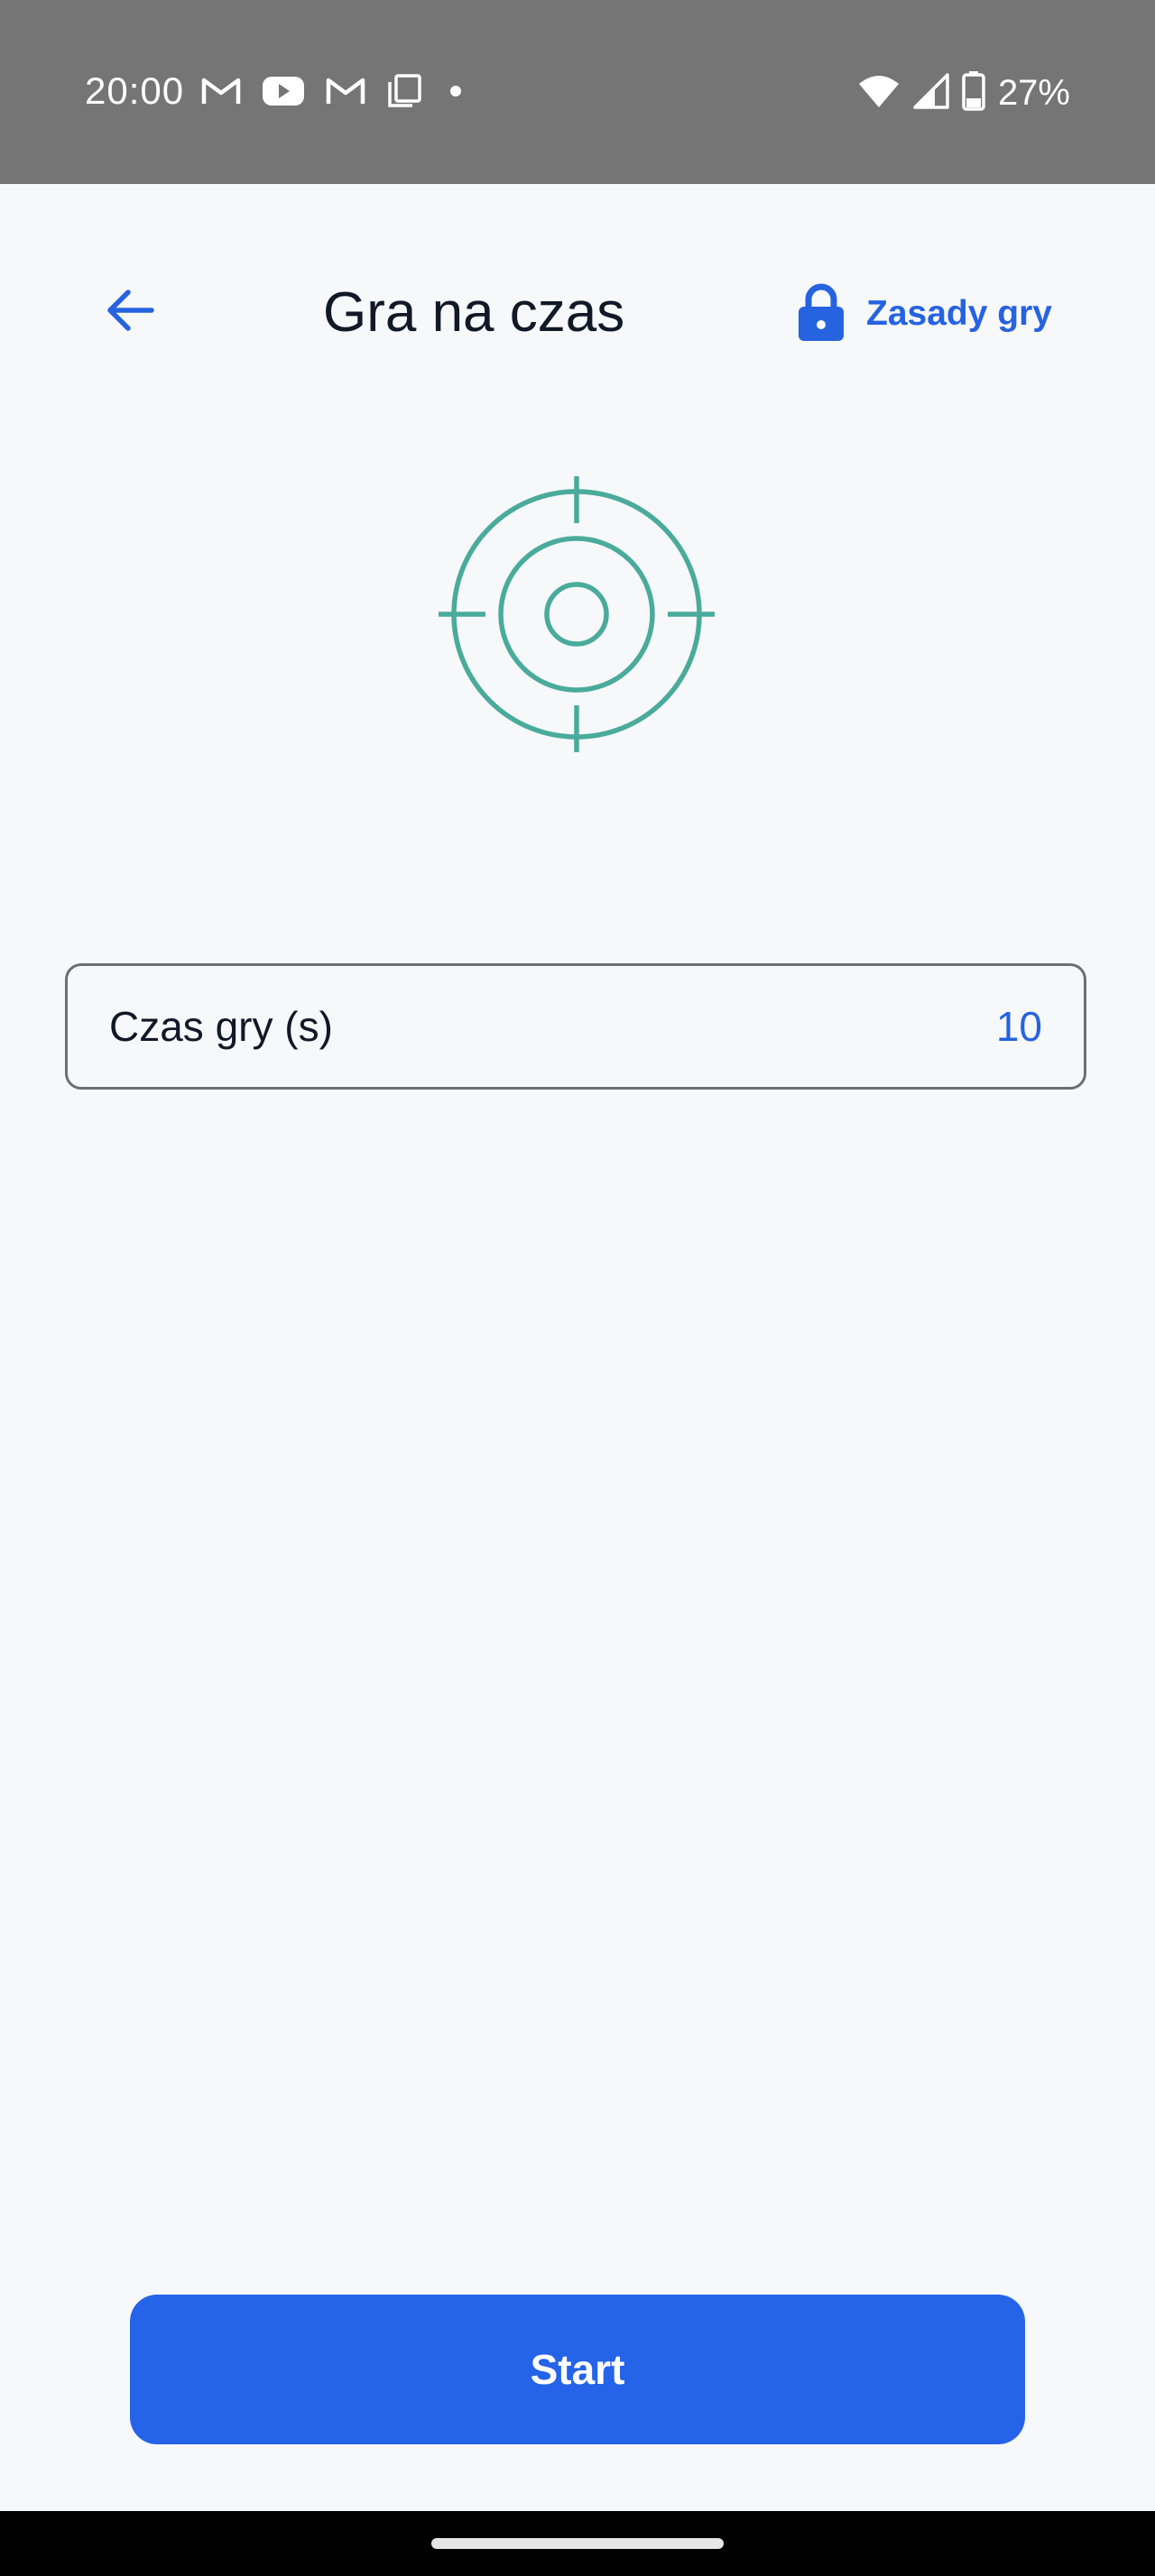 Image resolution: width=1155 pixels, height=2576 pixels. I want to click on system-icons: 27%, so click(963, 93).